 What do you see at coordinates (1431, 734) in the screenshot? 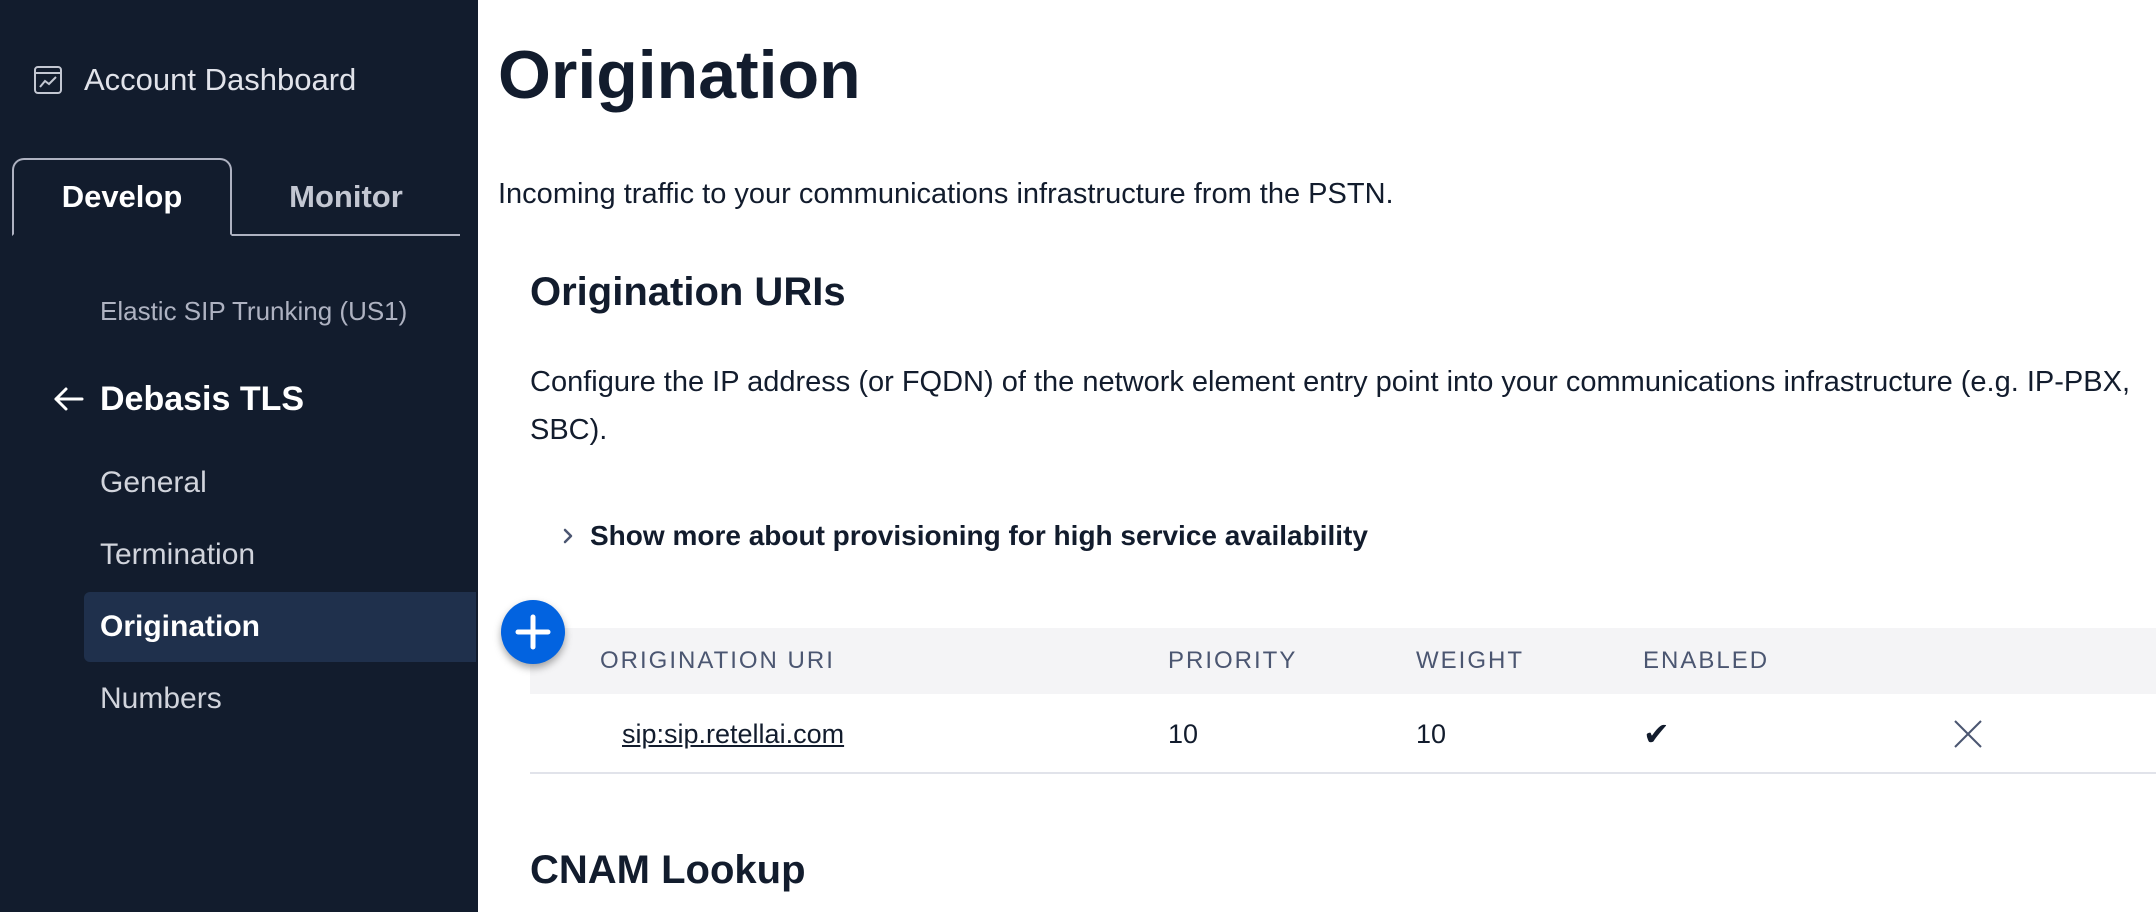
I see `weight-value: 10` at bounding box center [1431, 734].